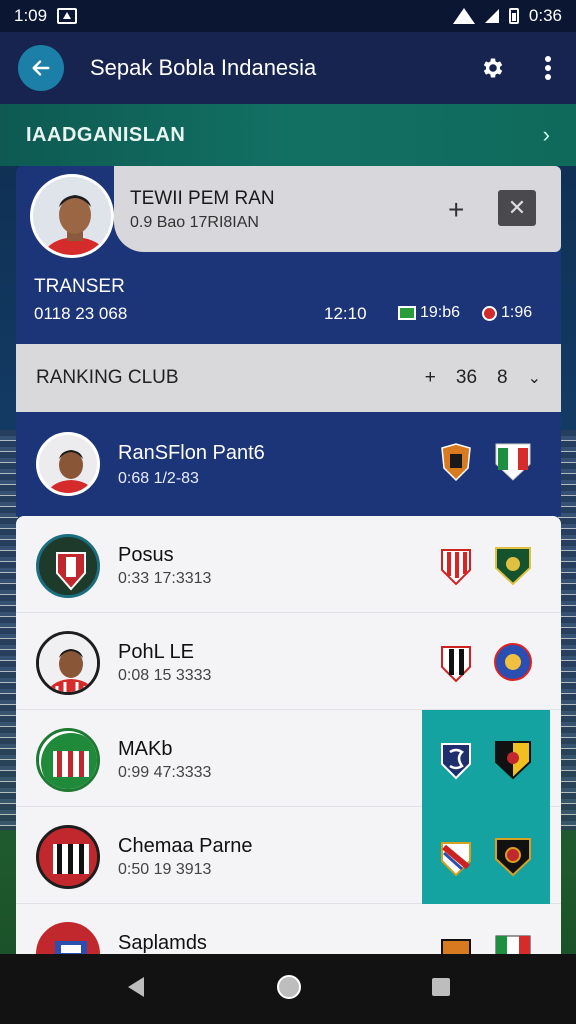 The image size is (576, 1024). I want to click on list-item: Chemaa Parne 0:50 19 3913, so click(288, 855).